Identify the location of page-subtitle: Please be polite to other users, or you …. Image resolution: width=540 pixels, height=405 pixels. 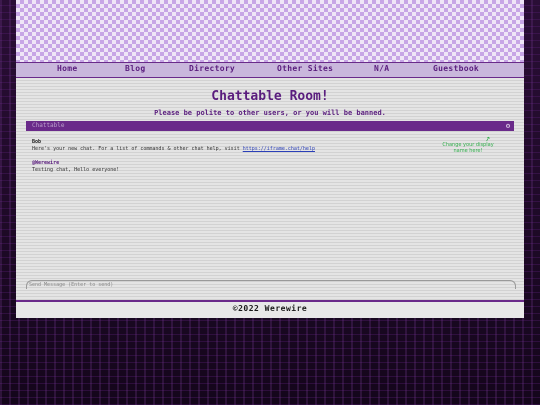
(270, 113).